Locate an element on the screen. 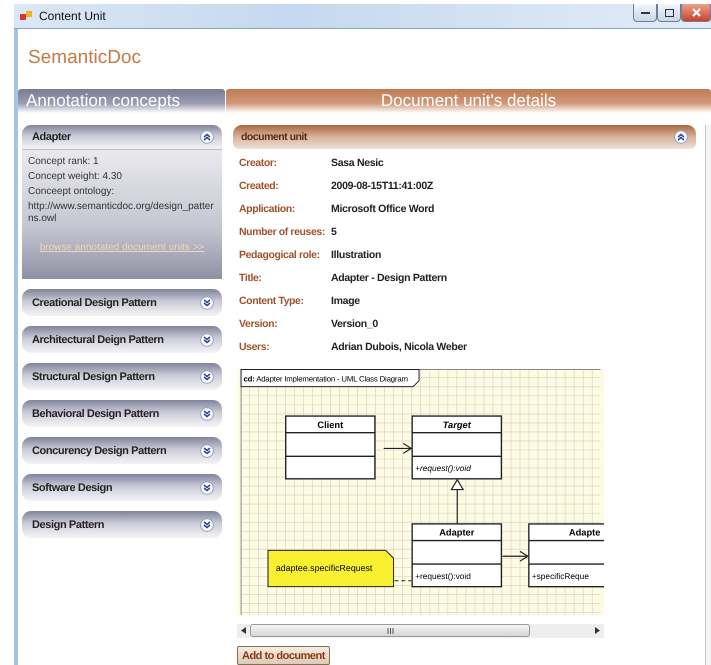  close-button is located at coordinates (696, 13).